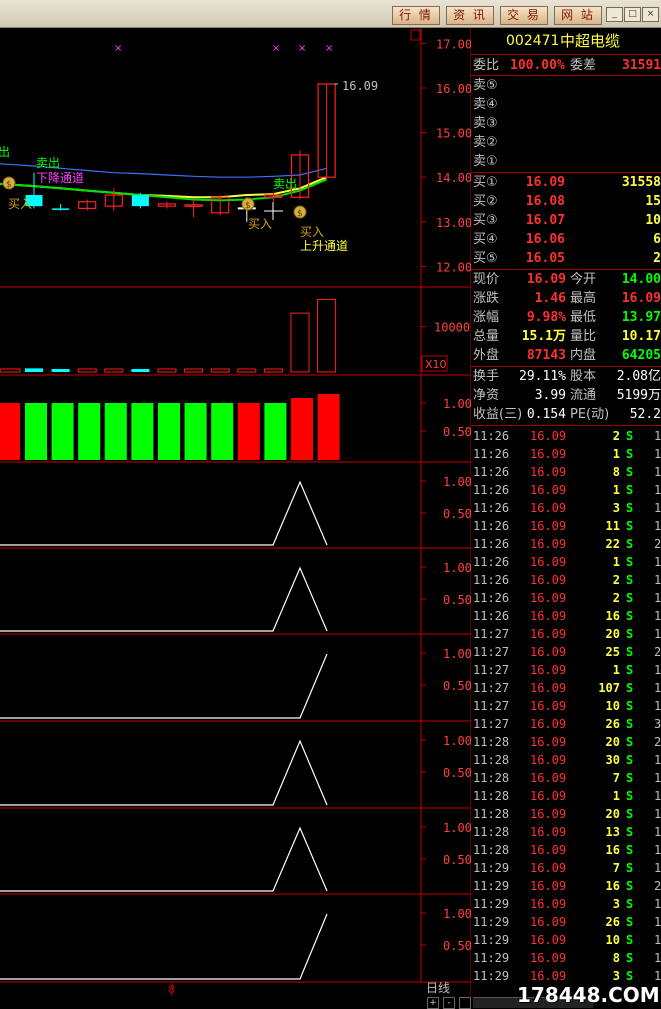 This screenshot has width=661, height=1009. I want to click on sell-level-label: 卖①, so click(485, 161).